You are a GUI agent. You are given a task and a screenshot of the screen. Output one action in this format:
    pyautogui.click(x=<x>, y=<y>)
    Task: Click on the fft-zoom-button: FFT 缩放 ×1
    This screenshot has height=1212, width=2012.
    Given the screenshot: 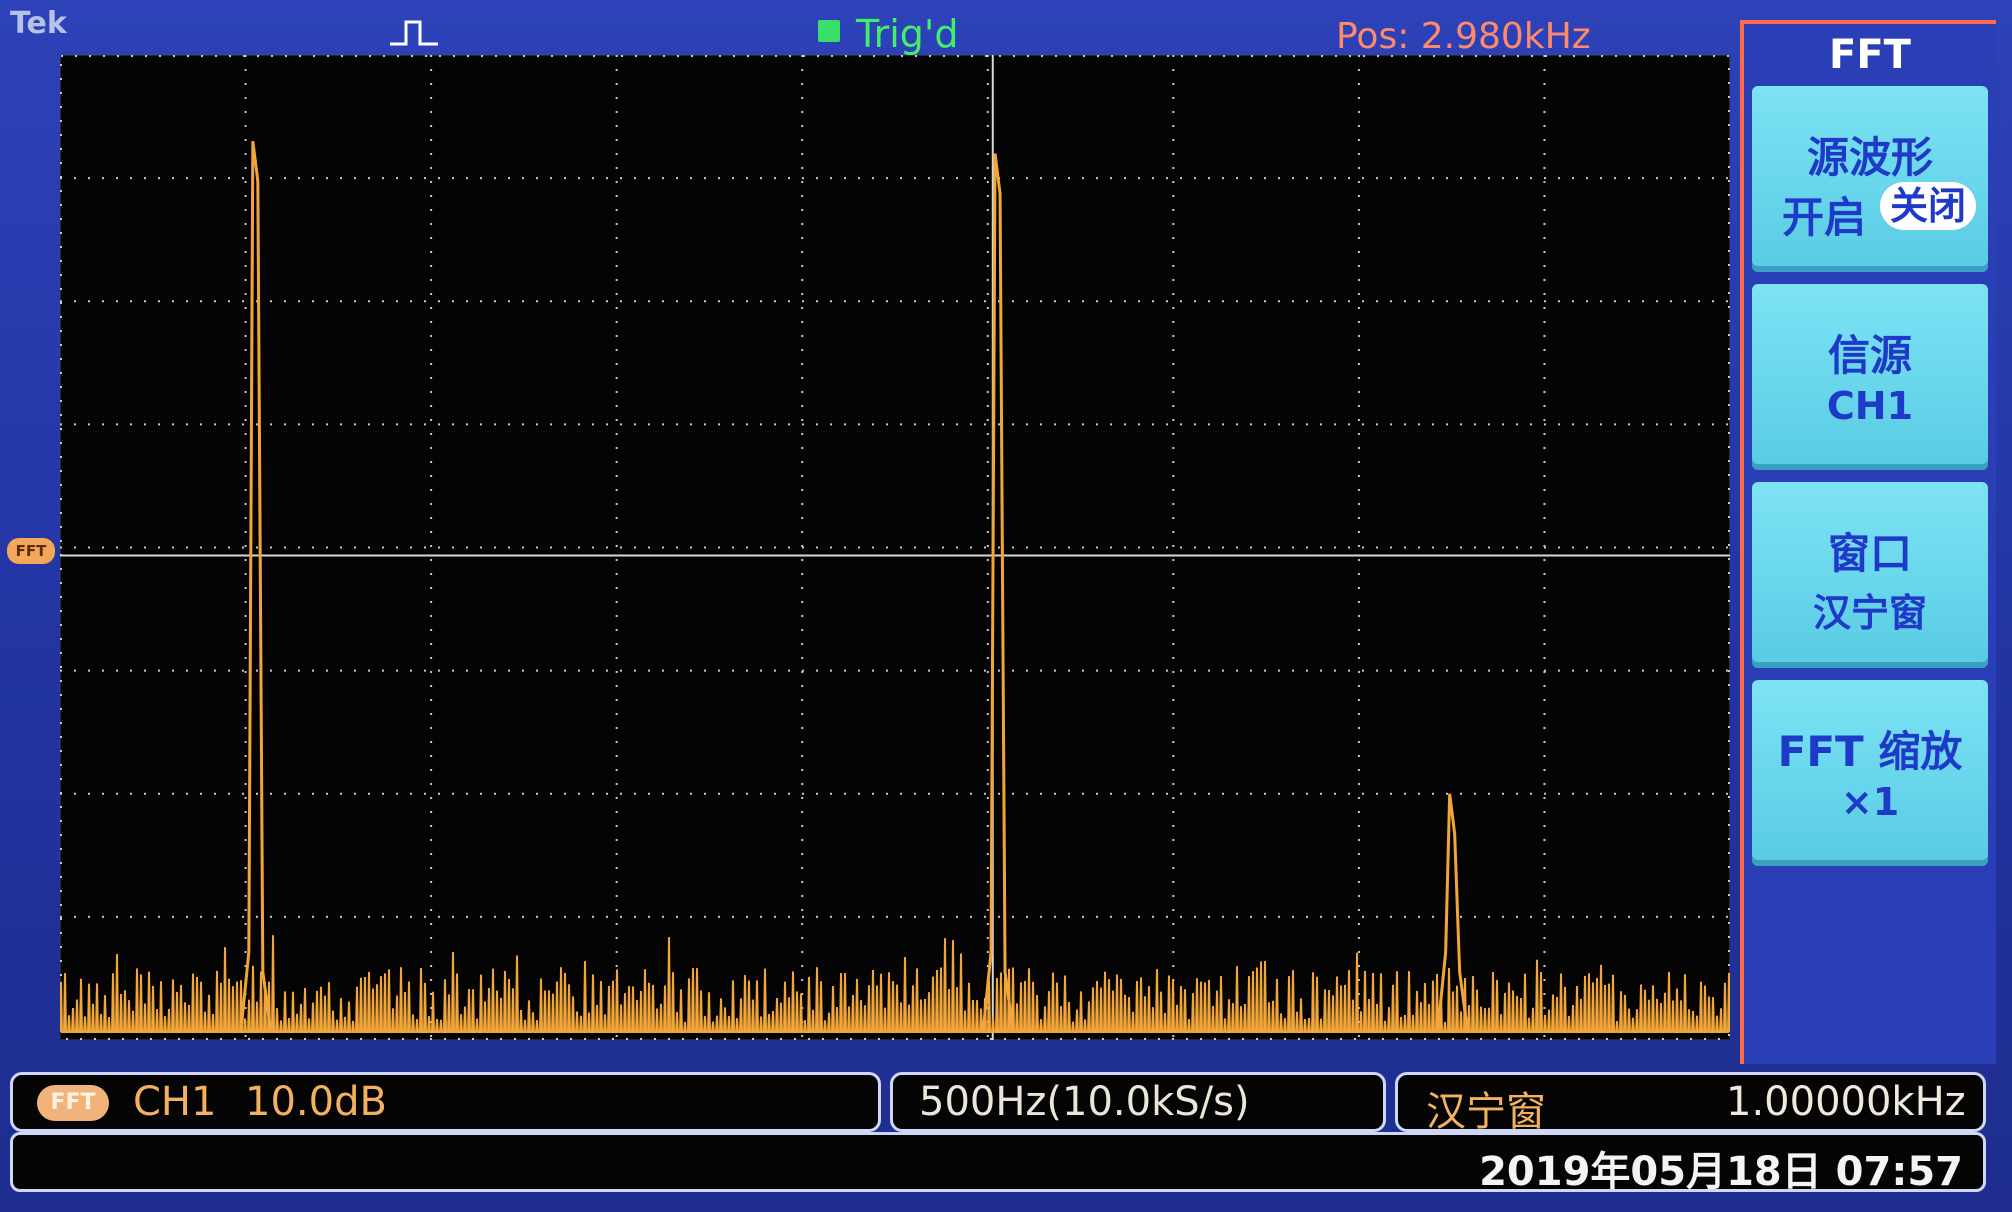 What is the action you would take?
    pyautogui.click(x=1870, y=773)
    